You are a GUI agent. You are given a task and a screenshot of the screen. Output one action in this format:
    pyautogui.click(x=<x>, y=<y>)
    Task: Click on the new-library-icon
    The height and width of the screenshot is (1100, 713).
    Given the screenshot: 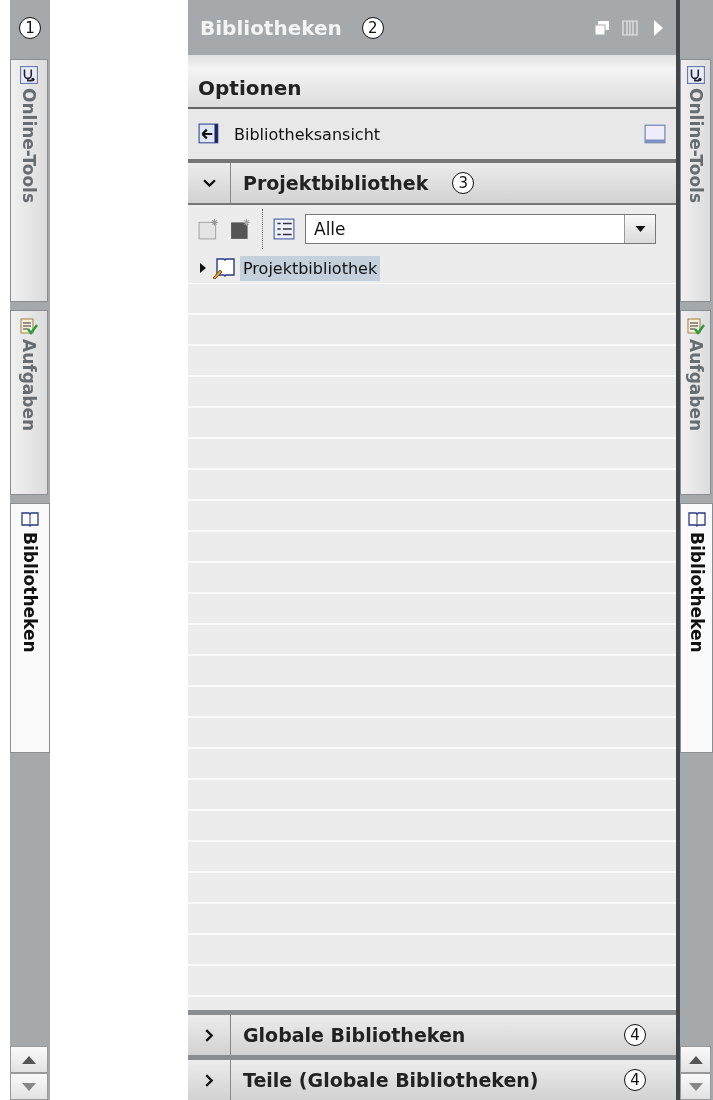 What is the action you would take?
    pyautogui.click(x=209, y=229)
    